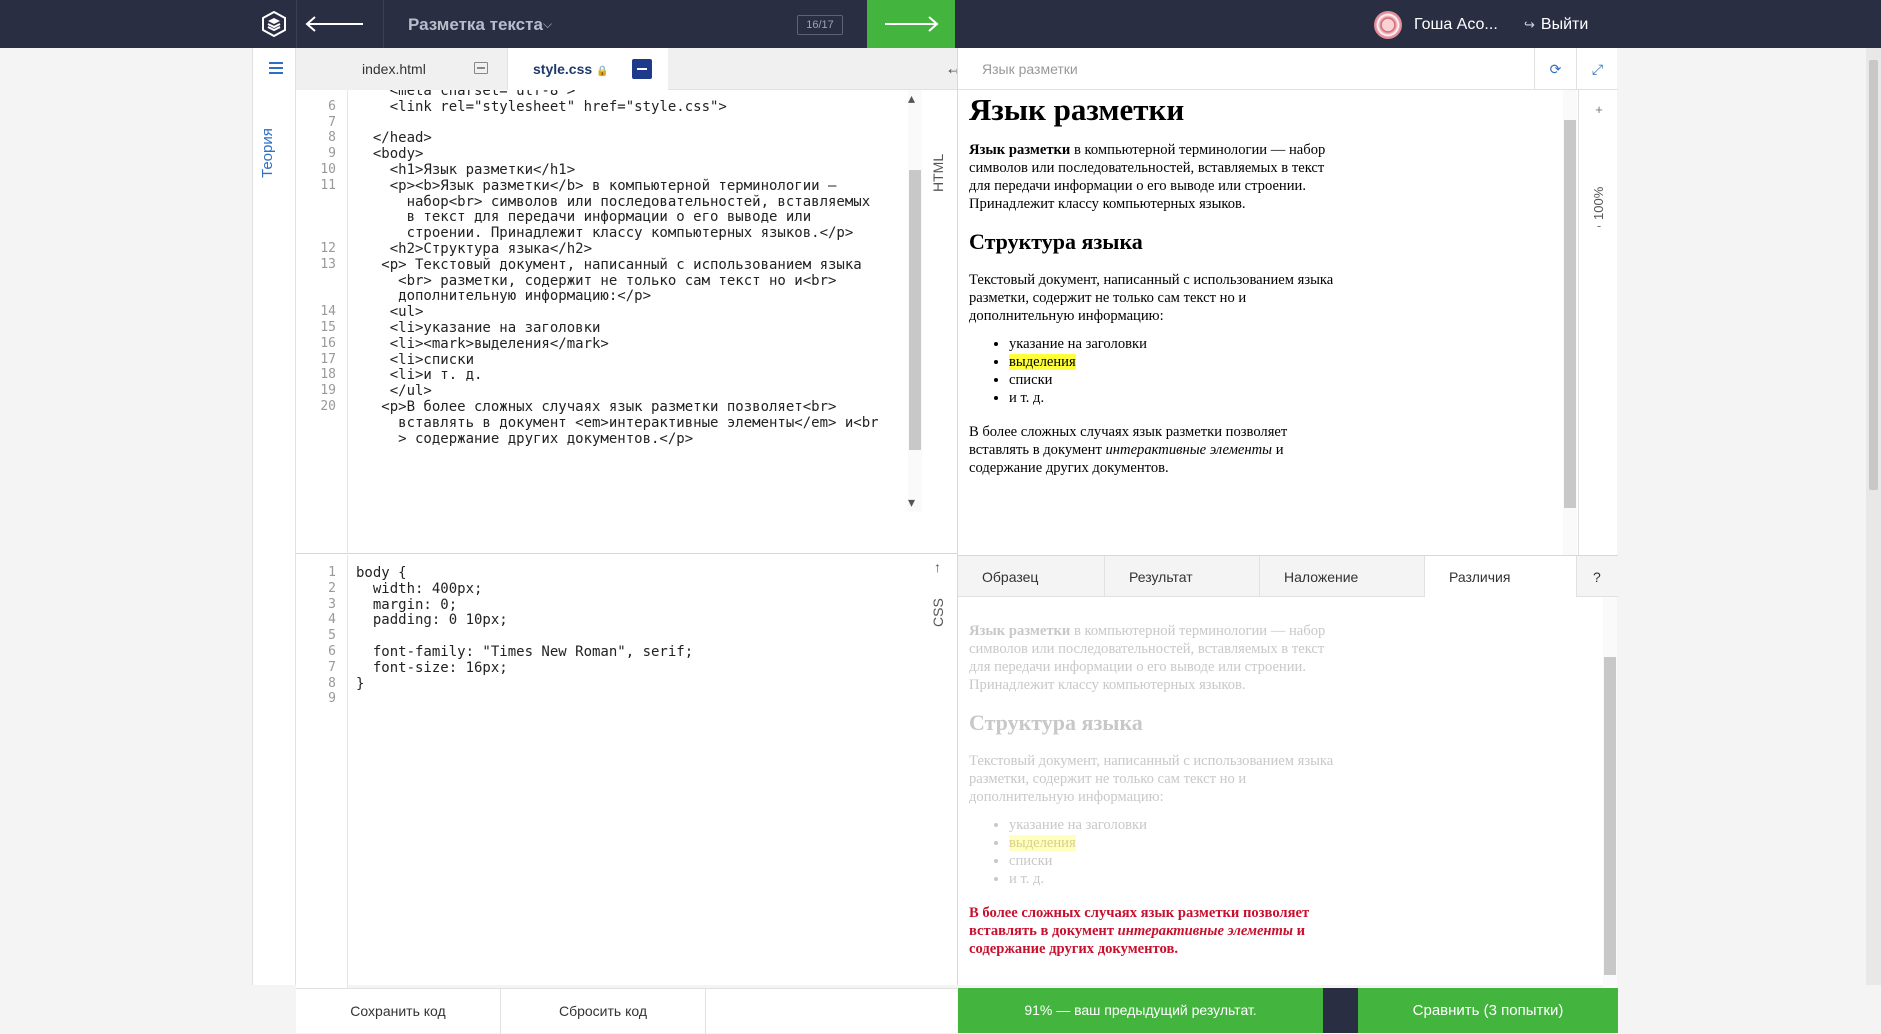  I want to click on code-line: 9, so click(601, 700).